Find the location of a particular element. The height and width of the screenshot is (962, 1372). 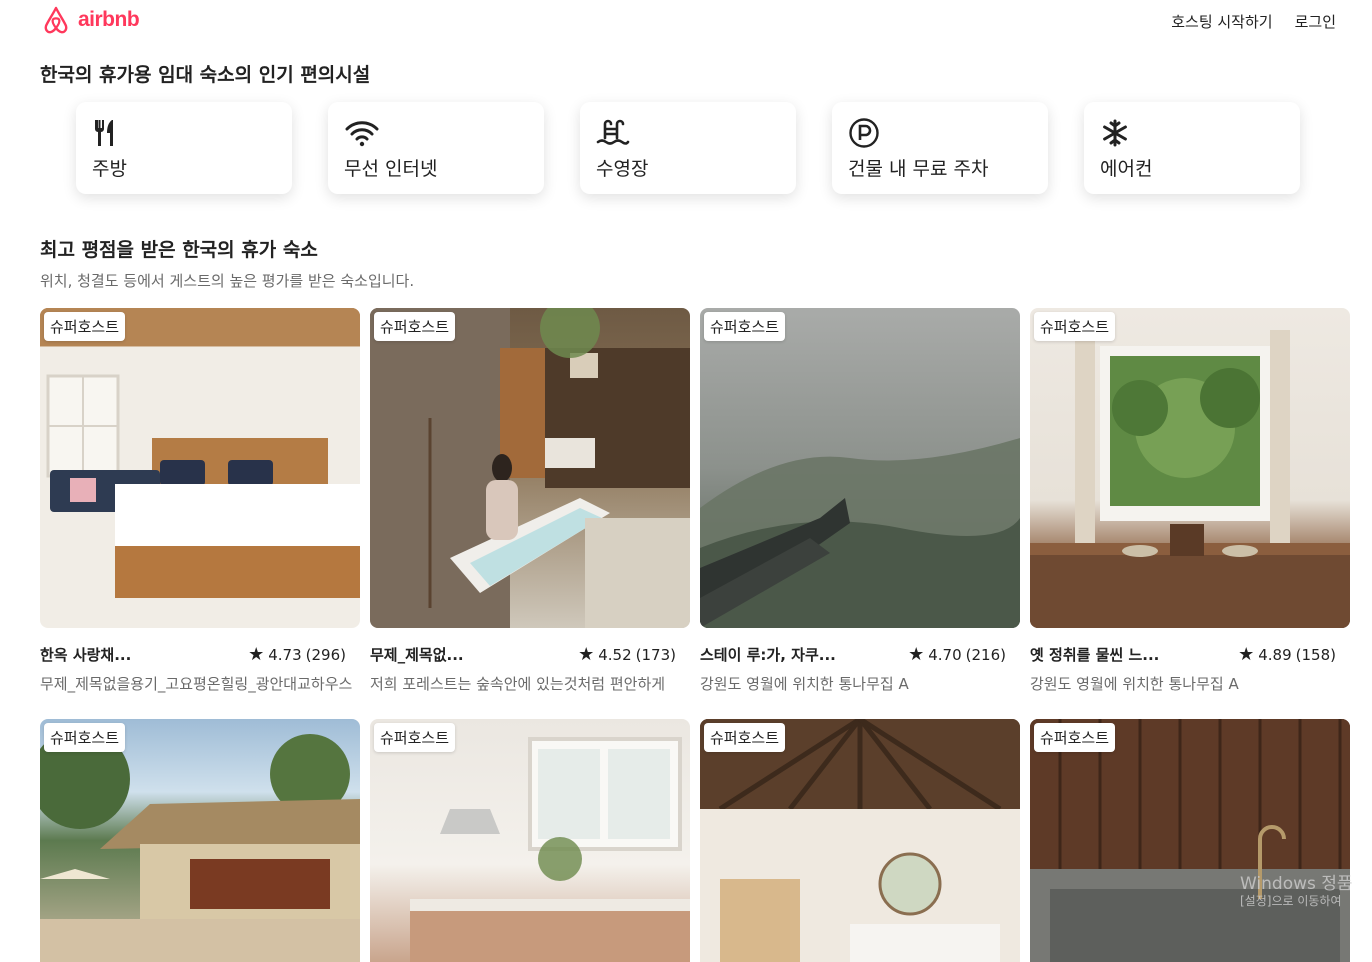

watermark-line-1: Windows 정품 is located at coordinates (1296, 884).